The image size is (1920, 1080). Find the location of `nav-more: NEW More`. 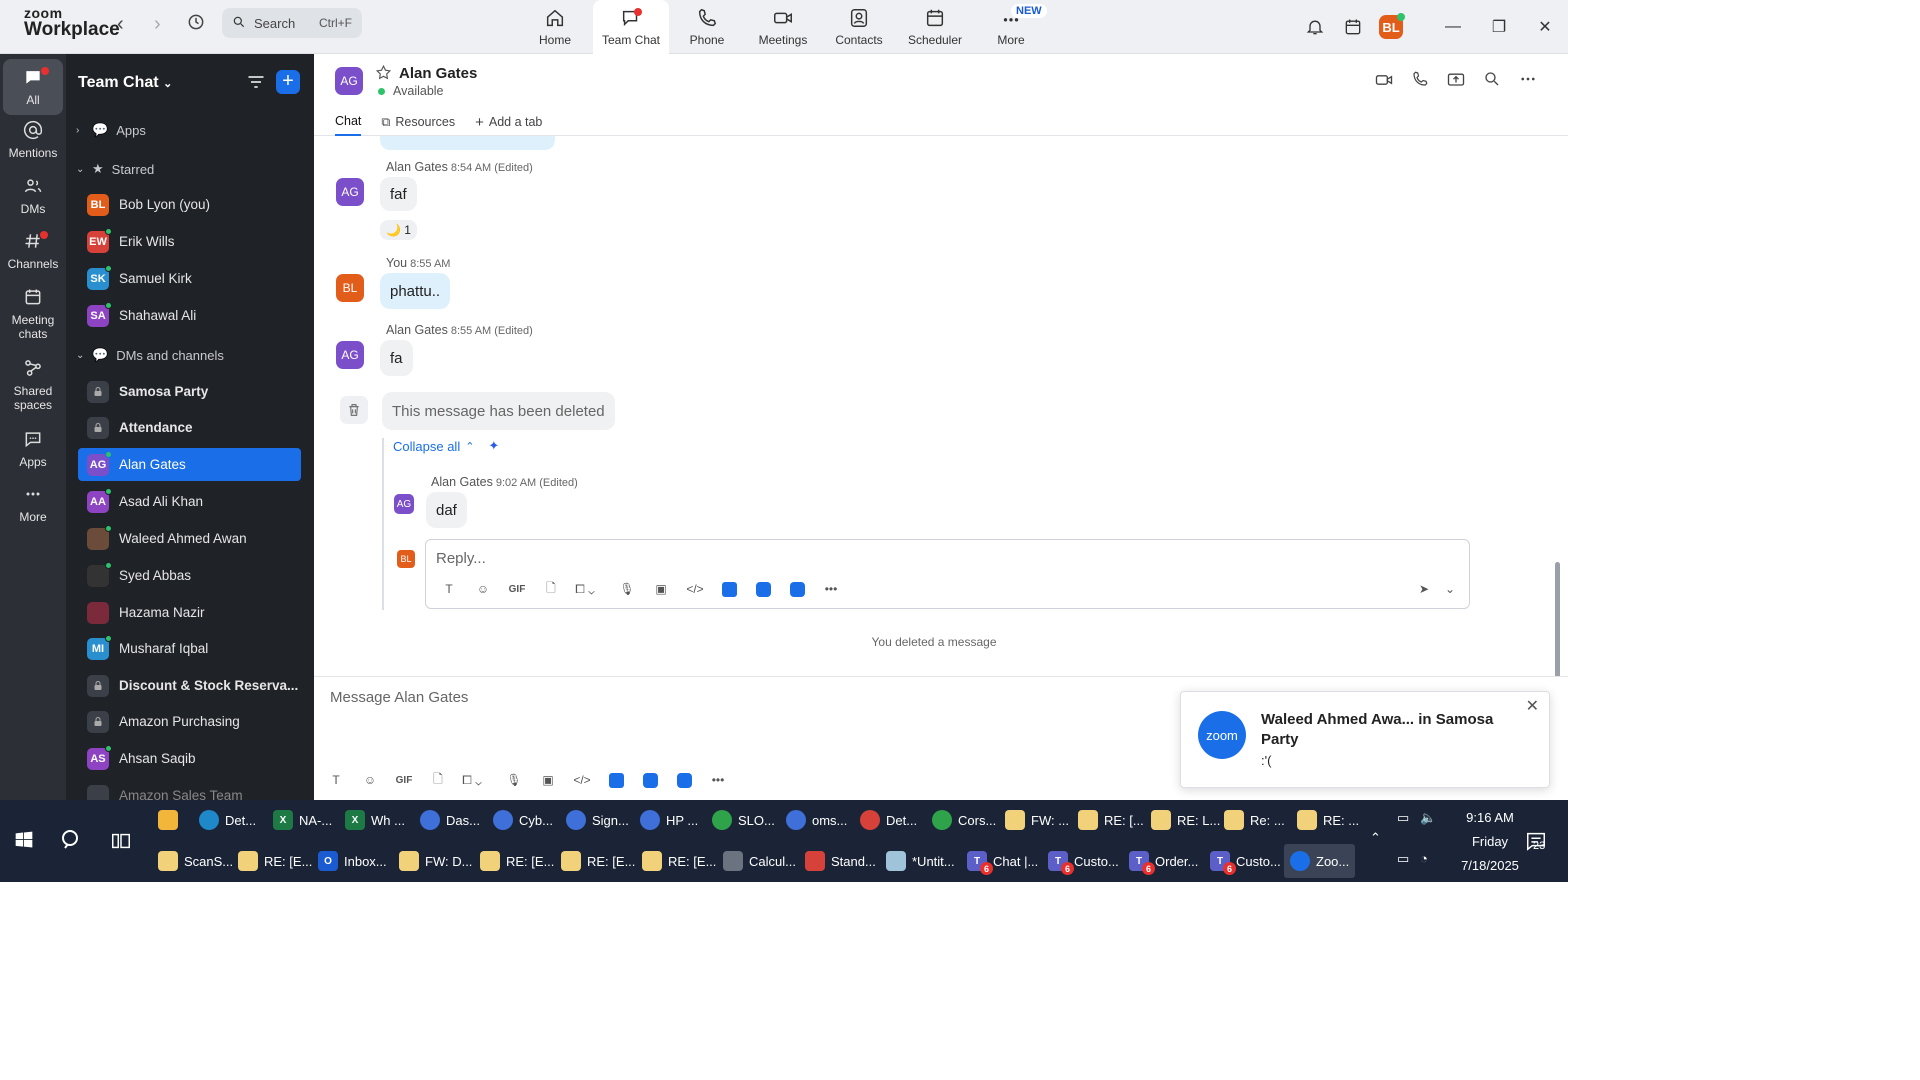

nav-more: NEW More is located at coordinates (1011, 27).